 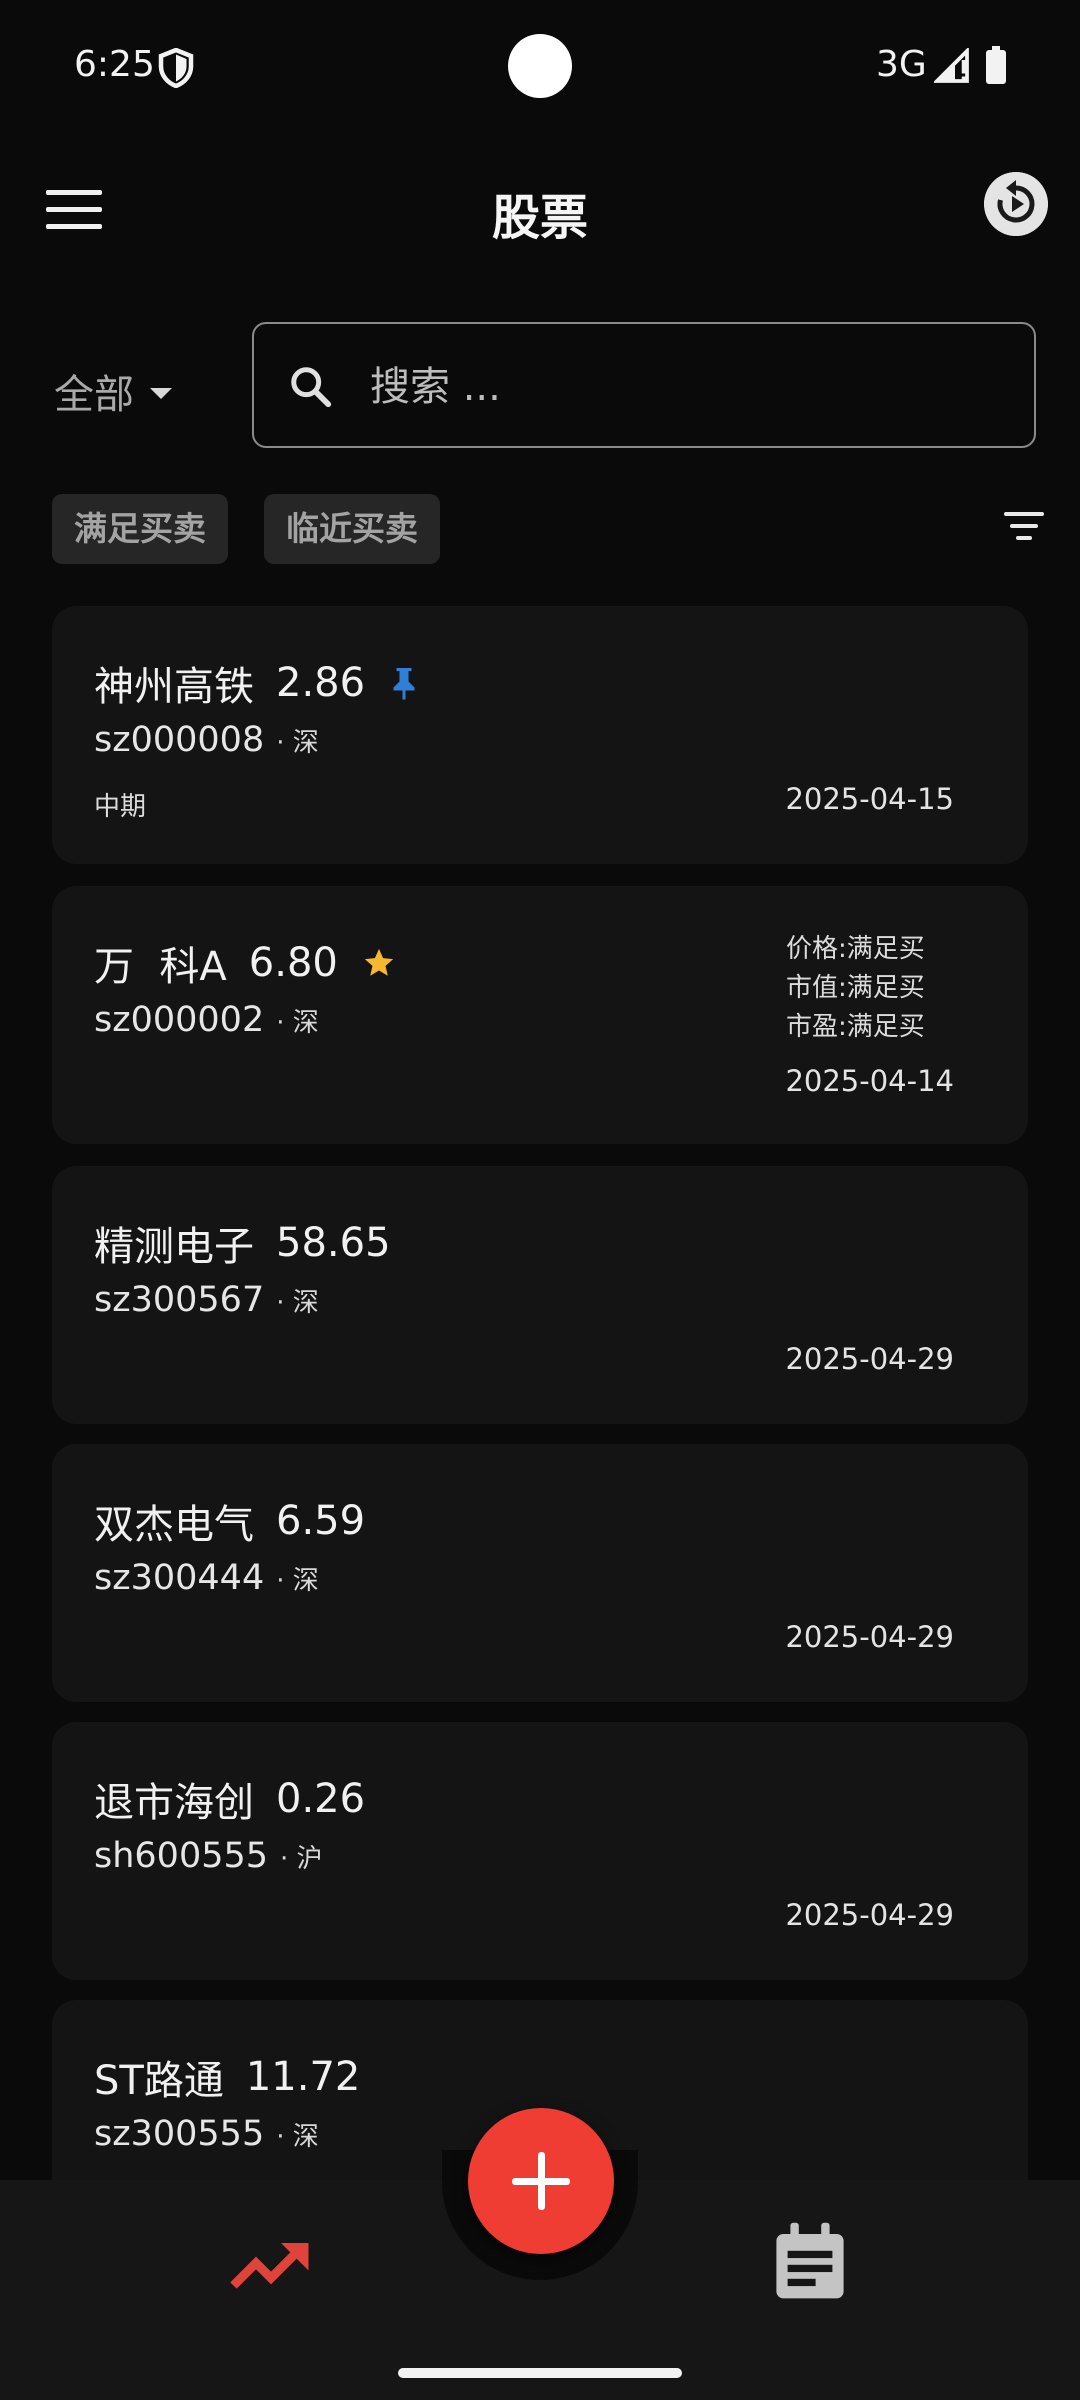 I want to click on stock-term: 中期, so click(x=120, y=807).